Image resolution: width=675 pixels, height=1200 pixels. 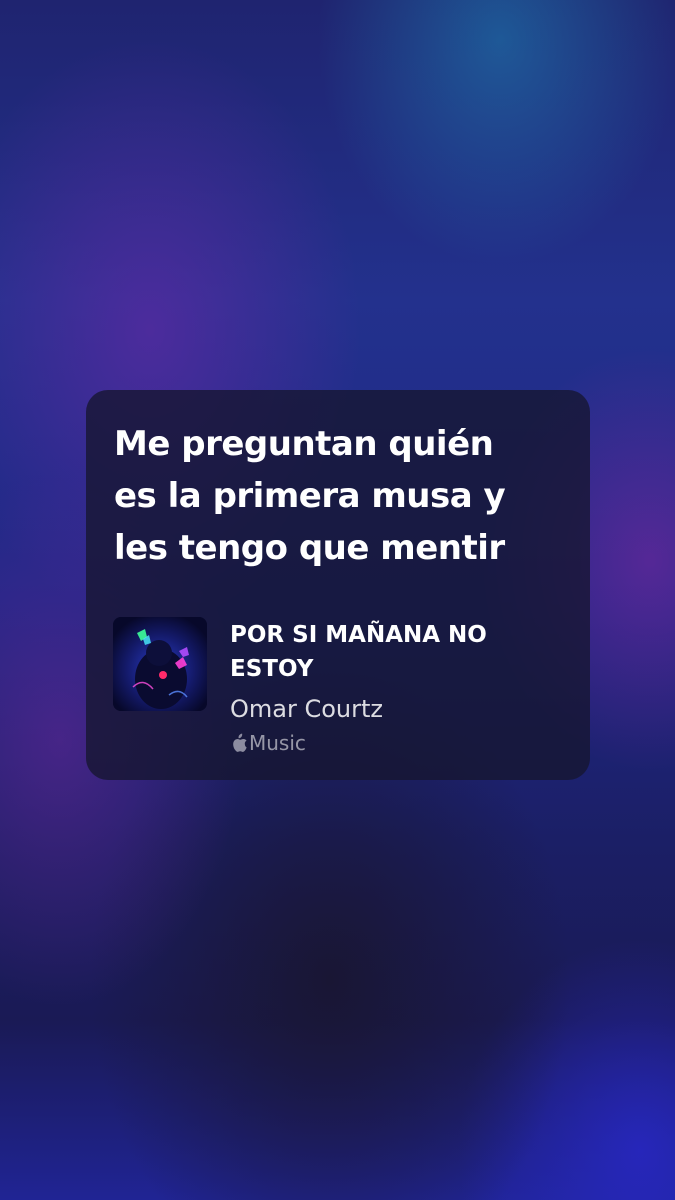 I want to click on album-artwork-image, so click(x=160, y=664).